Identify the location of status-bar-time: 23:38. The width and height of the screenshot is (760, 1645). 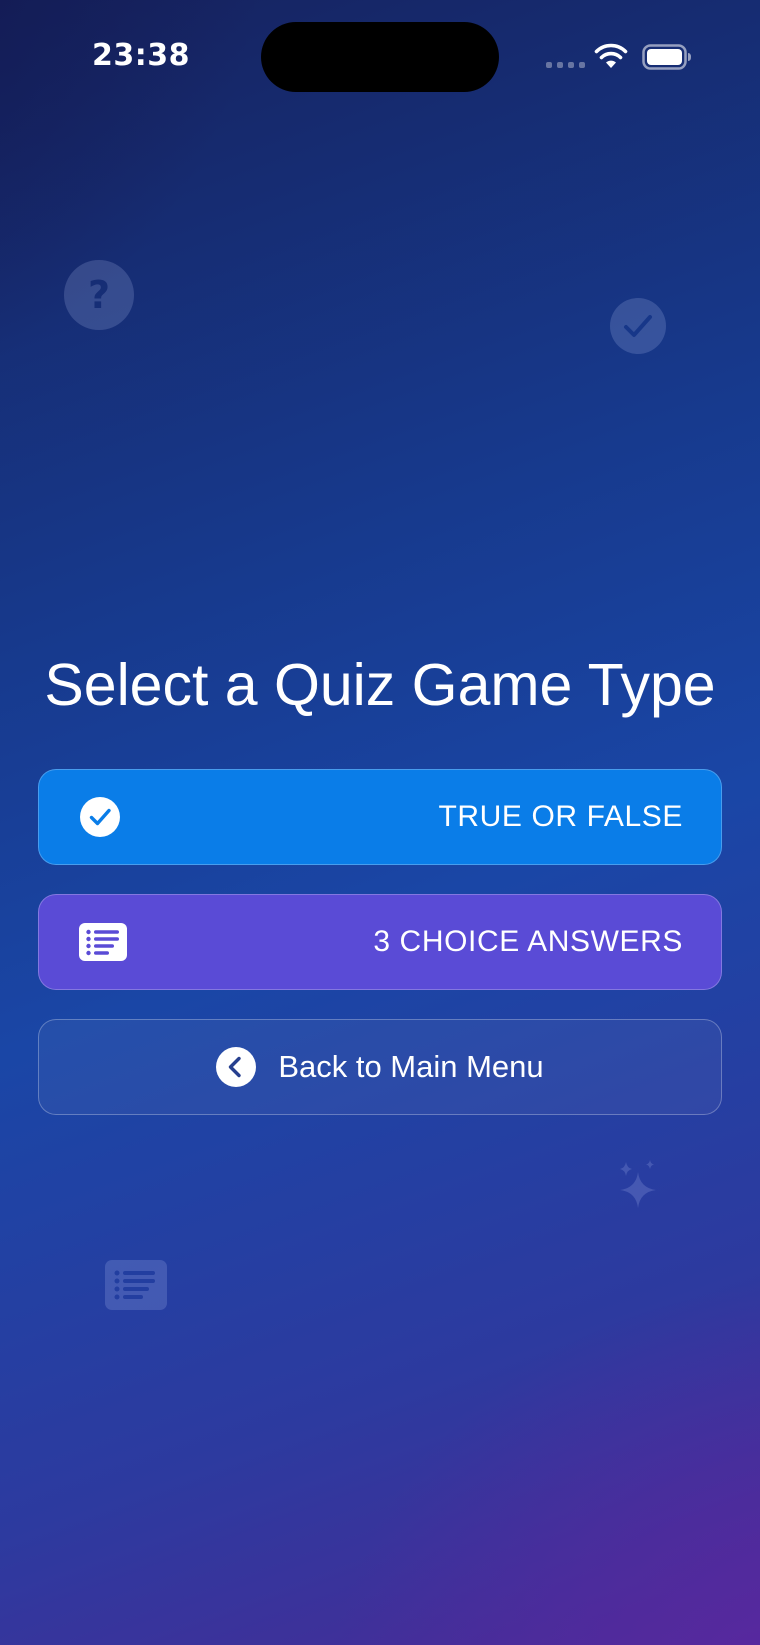
(141, 55).